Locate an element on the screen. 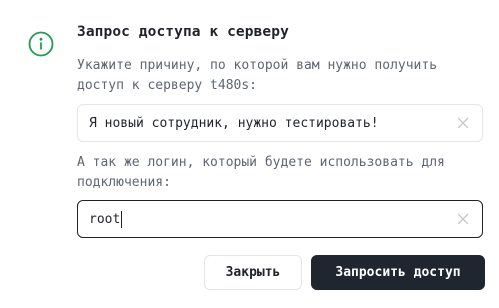 The height and width of the screenshot is (308, 499). login-input-value-wrap: root is located at coordinates (106, 219).